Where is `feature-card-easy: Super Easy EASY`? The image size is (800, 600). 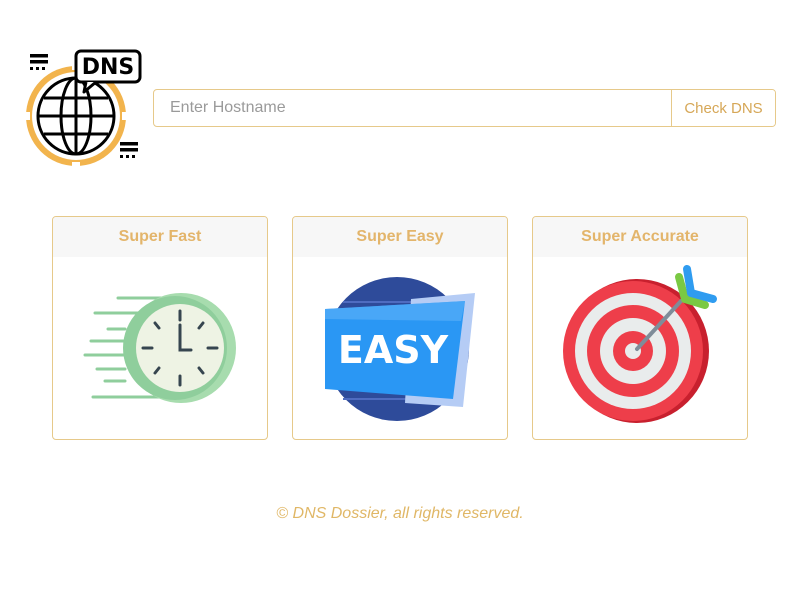
feature-card-easy: Super Easy EASY is located at coordinates (400, 328).